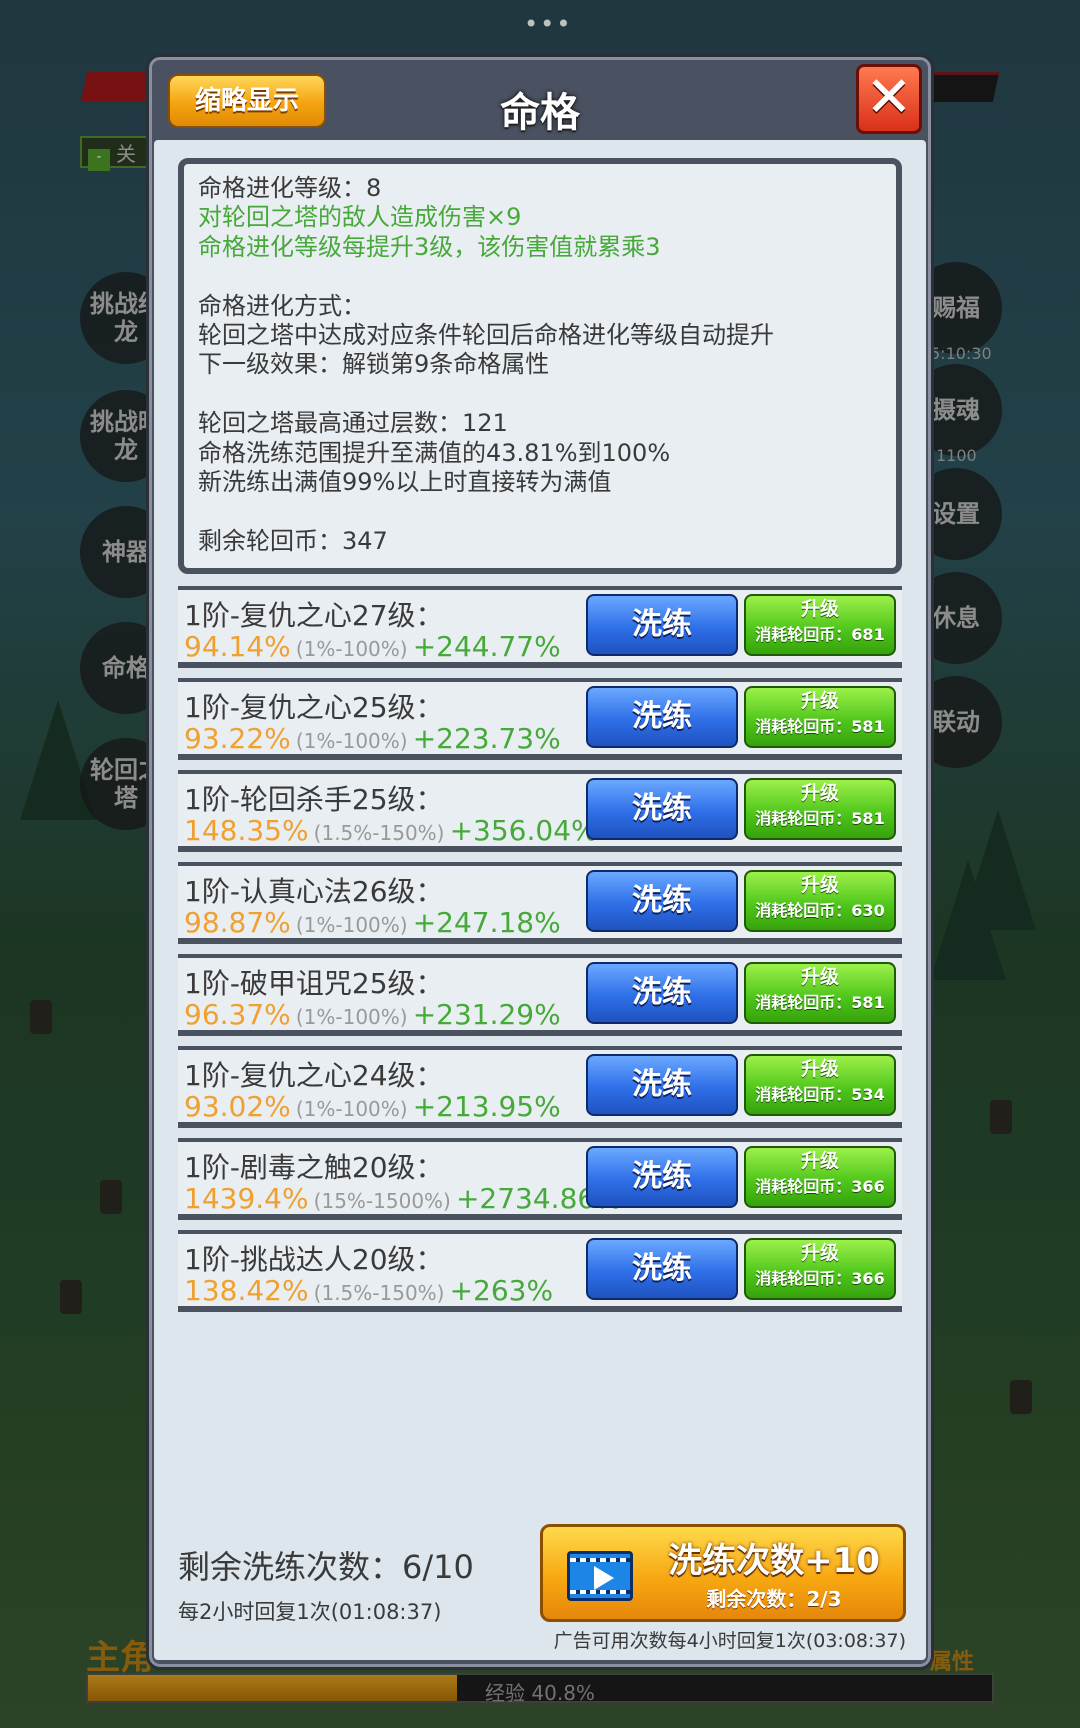 The width and height of the screenshot is (1080, 1728). What do you see at coordinates (314, 1167) in the screenshot?
I see `attribute-name: 1阶-剧毒之触20级：` at bounding box center [314, 1167].